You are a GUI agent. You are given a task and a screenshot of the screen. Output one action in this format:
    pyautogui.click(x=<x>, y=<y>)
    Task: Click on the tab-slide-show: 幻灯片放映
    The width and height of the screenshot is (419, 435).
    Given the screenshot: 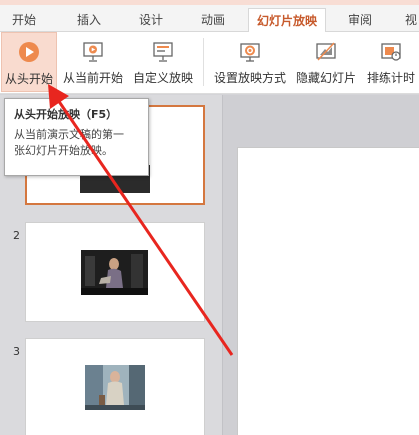 What is the action you would take?
    pyautogui.click(x=287, y=20)
    